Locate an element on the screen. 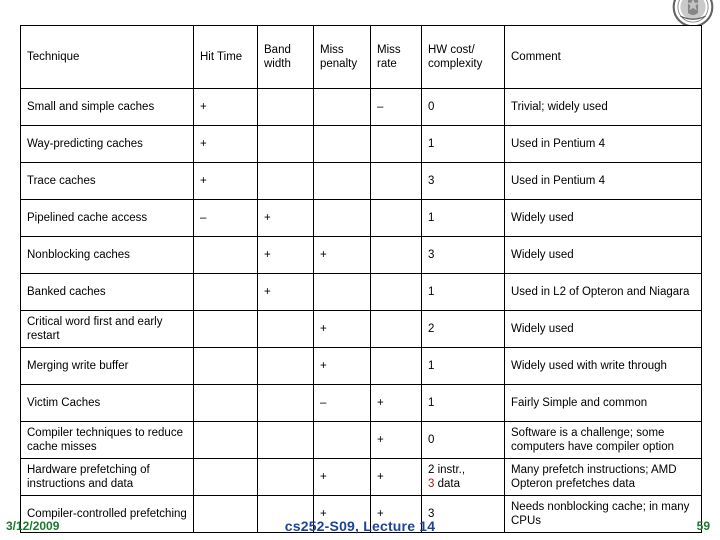 The height and width of the screenshot is (540, 720). cell-comment: Fairly Simple and common is located at coordinates (603, 403).